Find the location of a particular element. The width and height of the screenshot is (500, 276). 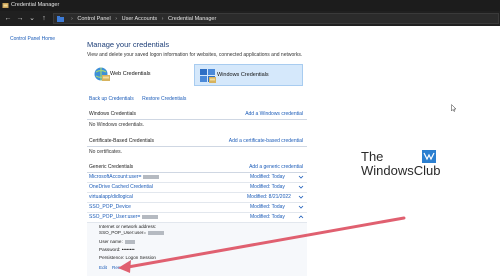

credential-manager-icon is located at coordinates (5, 5).